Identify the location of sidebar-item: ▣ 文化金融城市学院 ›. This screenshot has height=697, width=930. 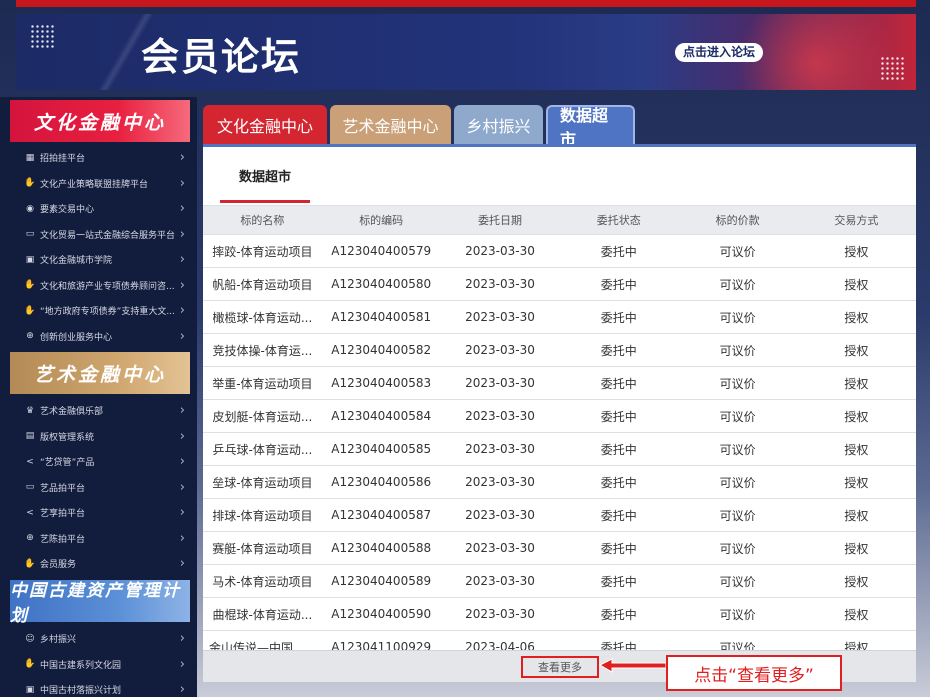
(98, 260).